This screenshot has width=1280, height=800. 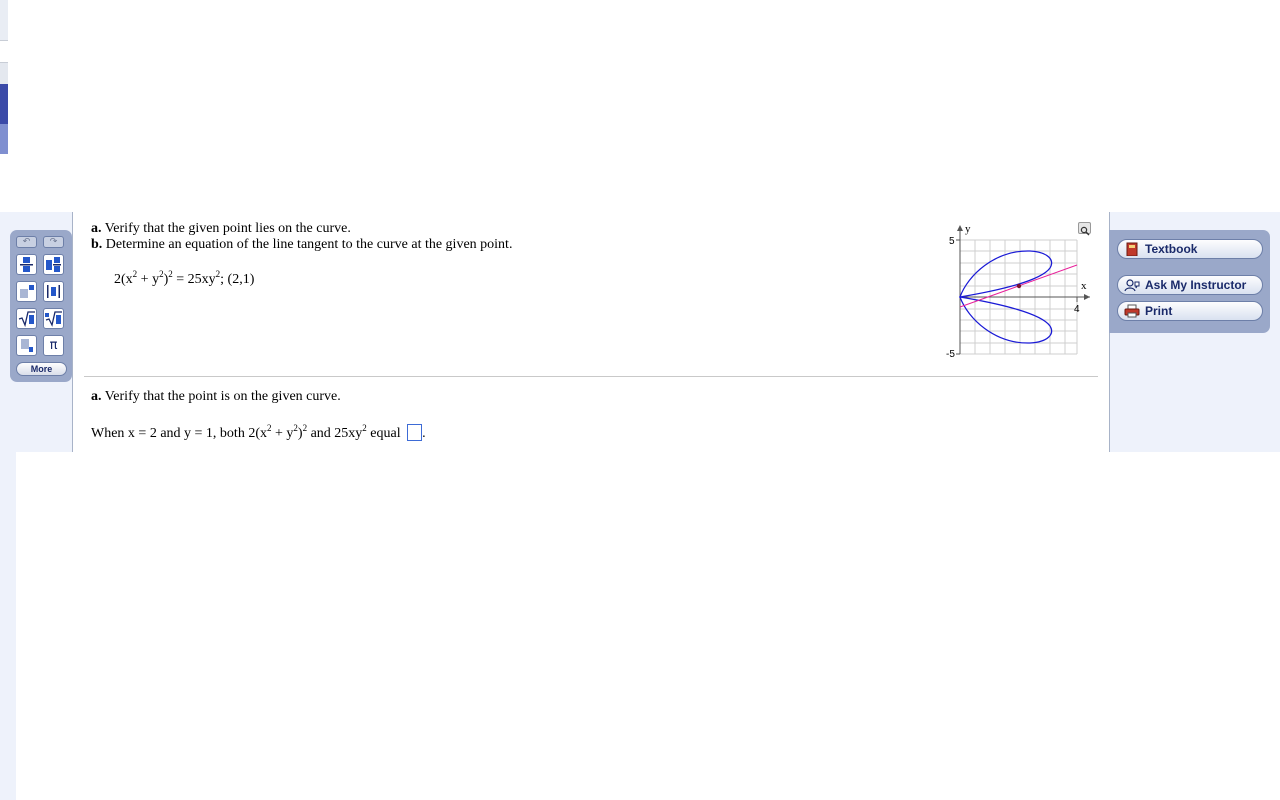 What do you see at coordinates (952, 241) in the screenshot?
I see `y-max-tick-label: 5` at bounding box center [952, 241].